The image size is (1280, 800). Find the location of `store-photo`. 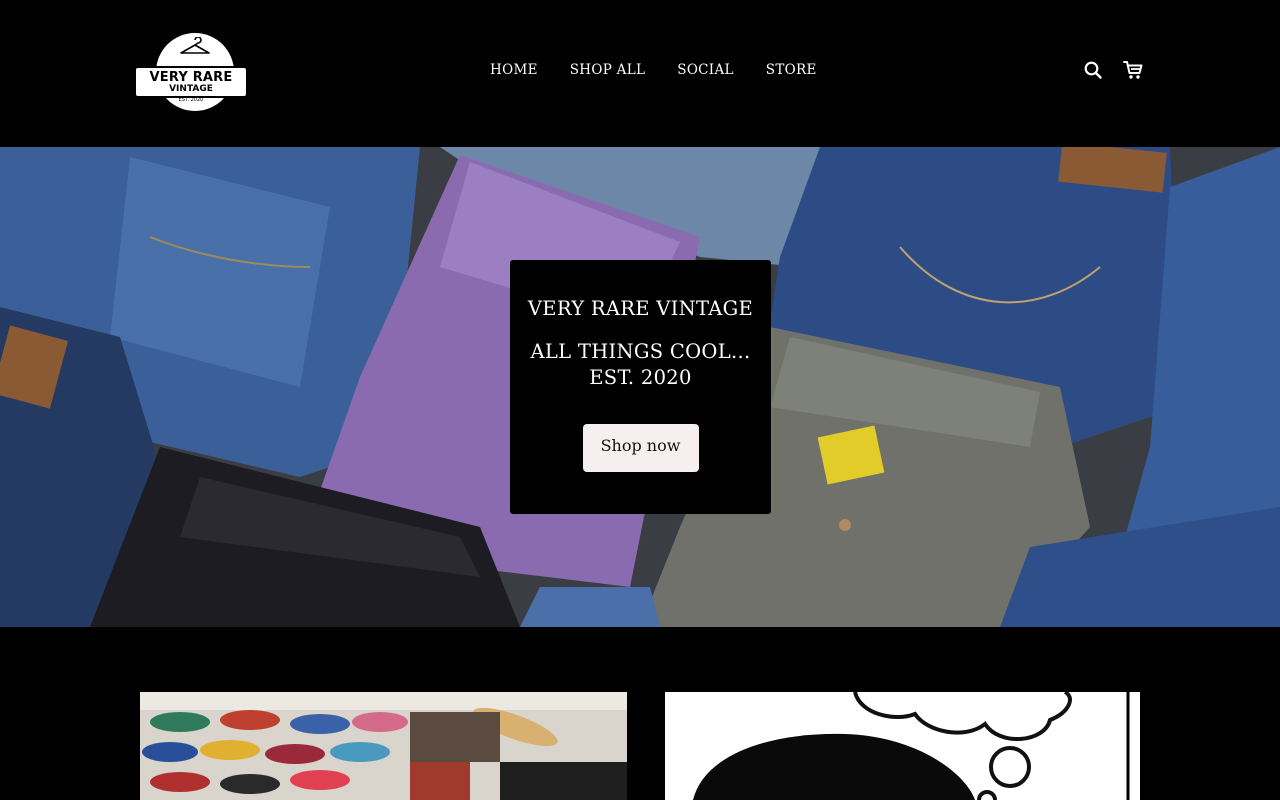

store-photo is located at coordinates (383, 746).